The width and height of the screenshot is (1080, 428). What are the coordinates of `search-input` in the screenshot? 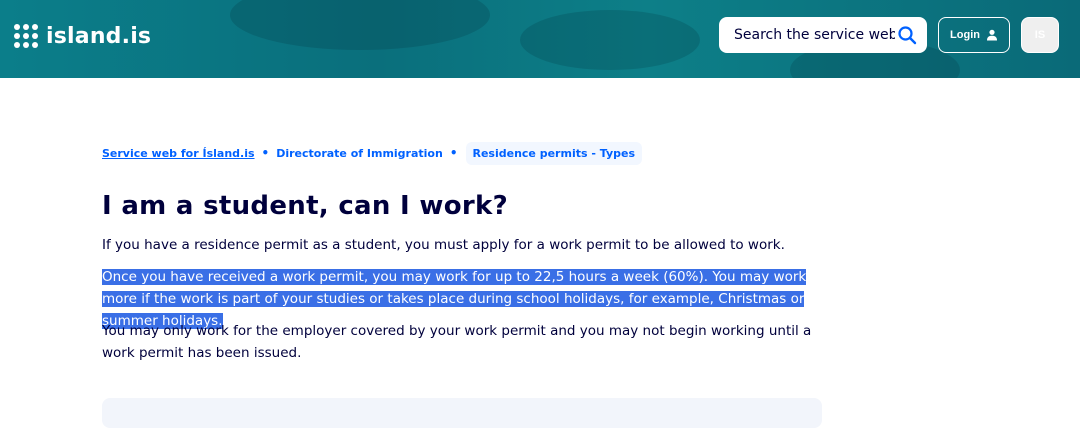 It's located at (814, 35).